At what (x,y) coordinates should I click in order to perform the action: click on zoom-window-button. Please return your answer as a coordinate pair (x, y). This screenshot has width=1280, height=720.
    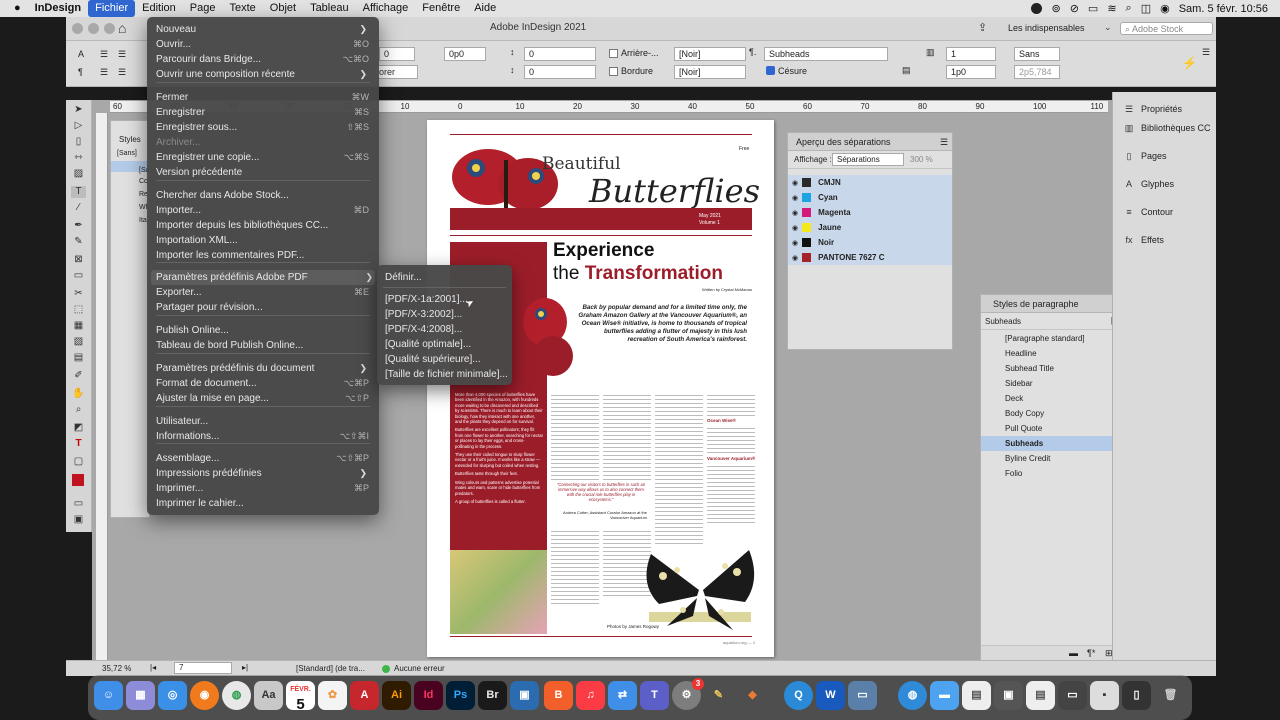
    Looking at the image, I should click on (109, 28).